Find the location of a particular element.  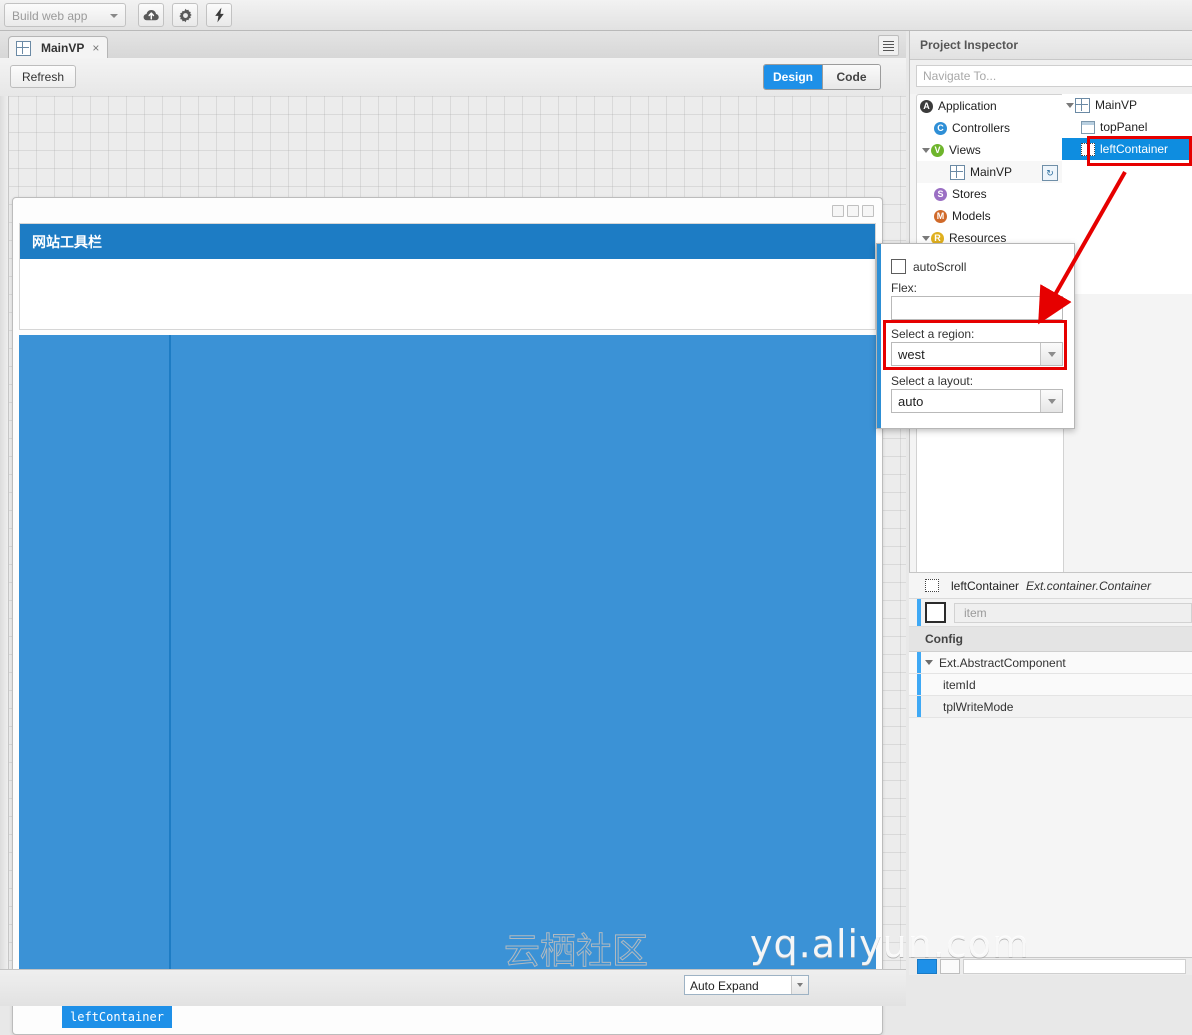

tree-node-mainvp: MainVP ↻ is located at coordinates (990, 172).